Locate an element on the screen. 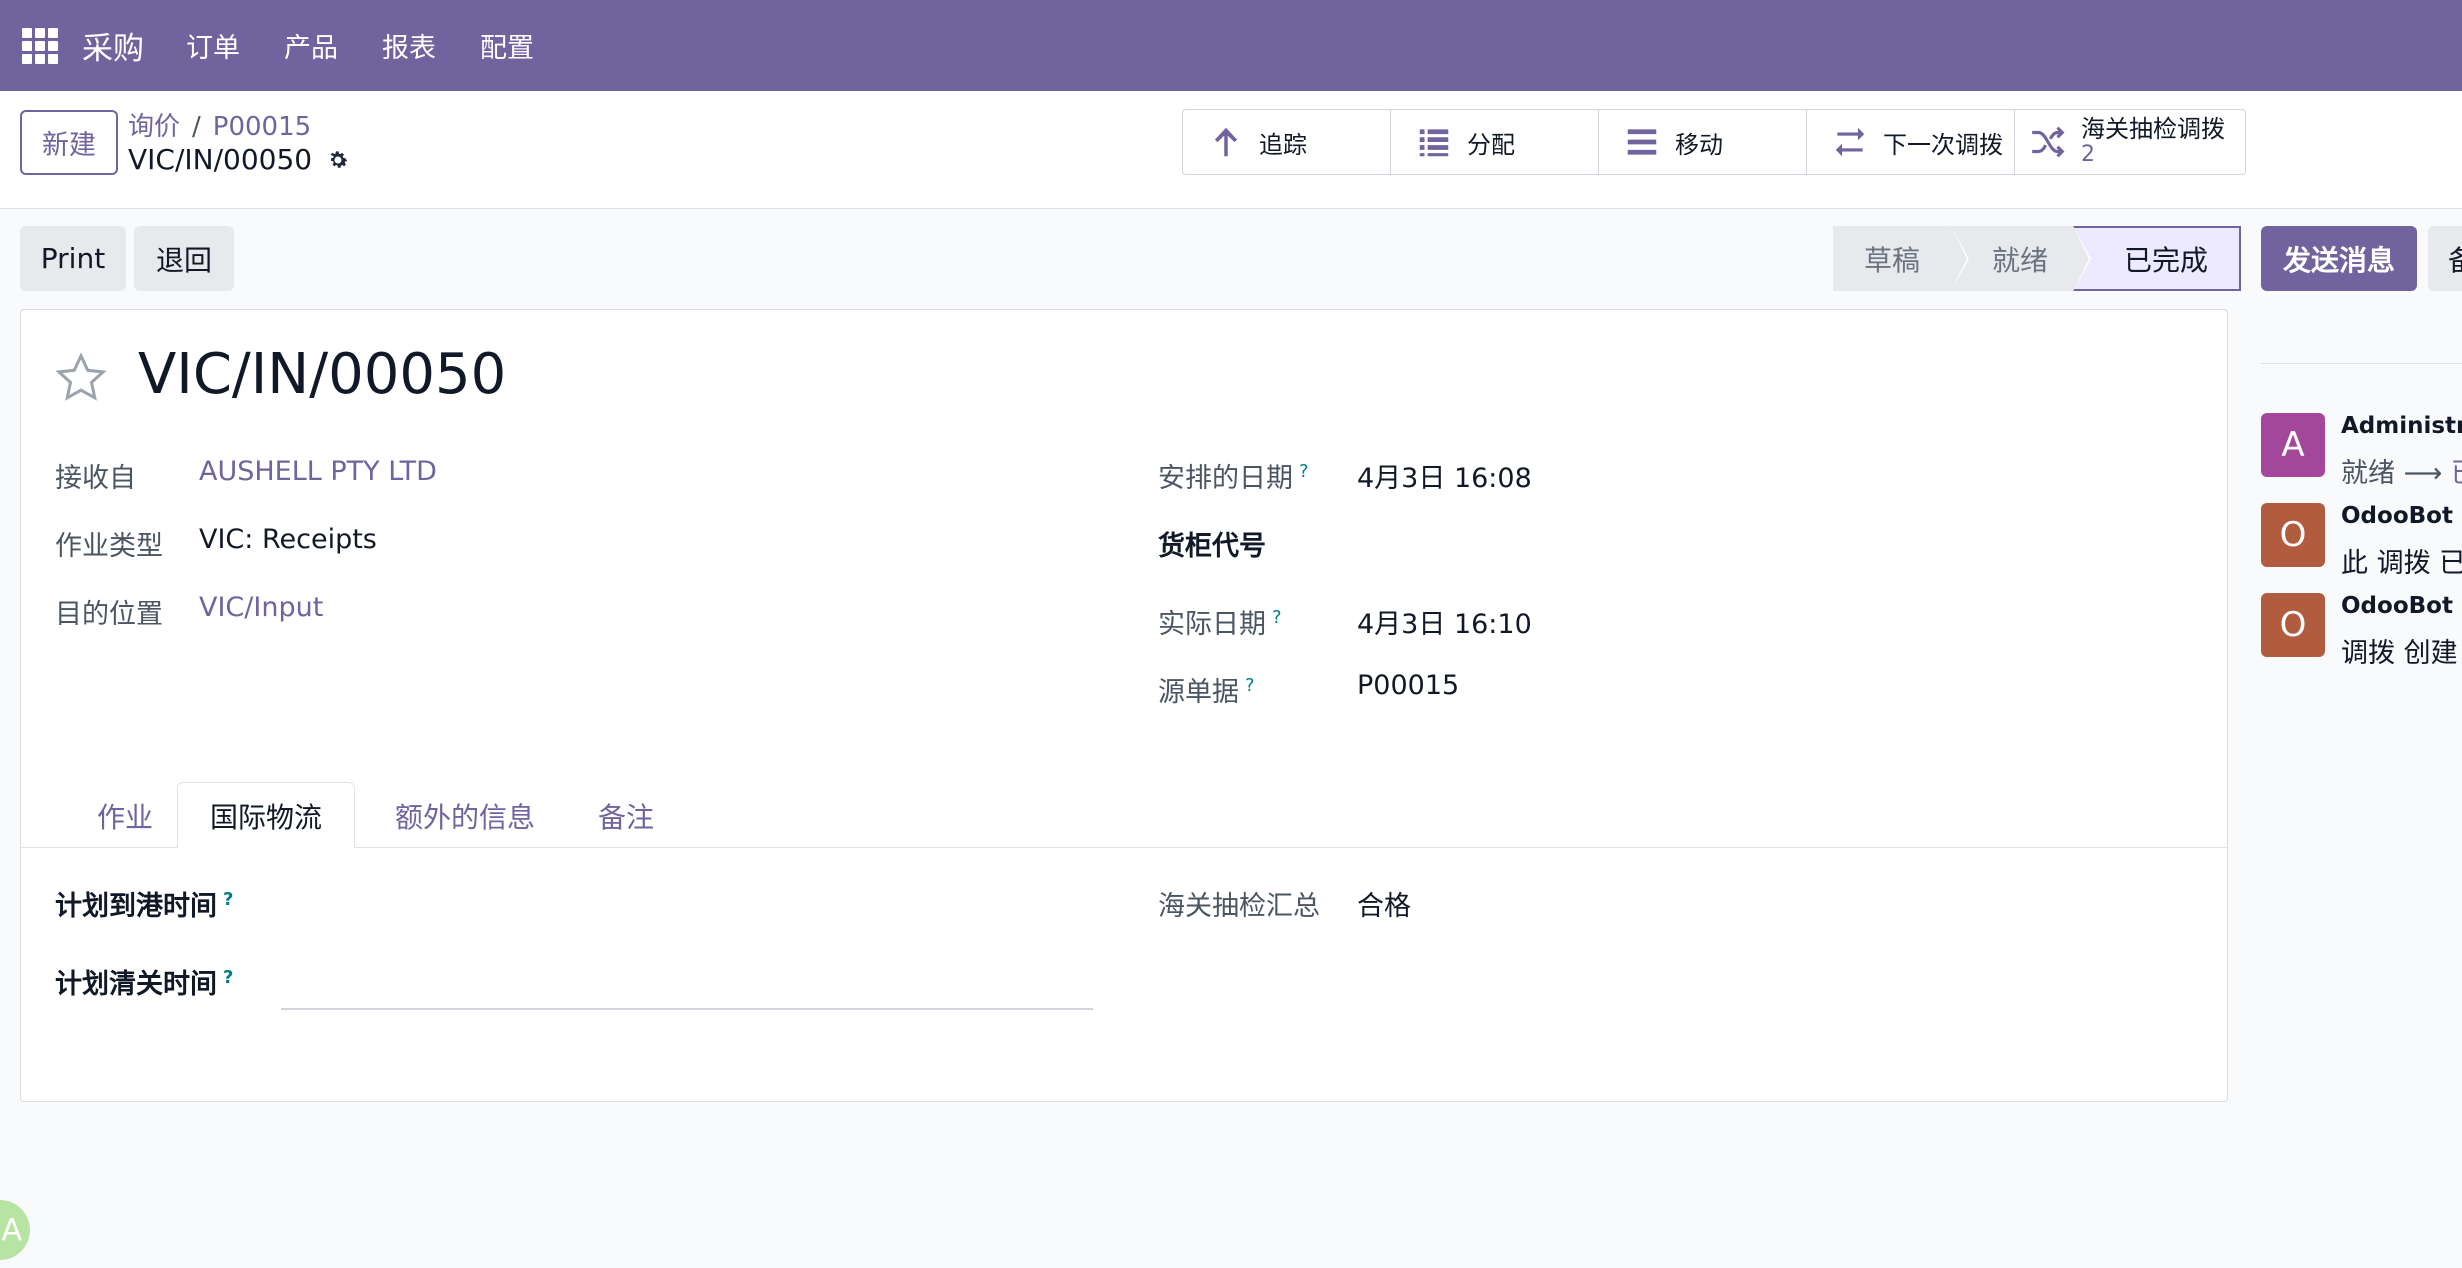 The height and width of the screenshot is (1268, 2462). allocation-button: 分配 is located at coordinates (1495, 142).